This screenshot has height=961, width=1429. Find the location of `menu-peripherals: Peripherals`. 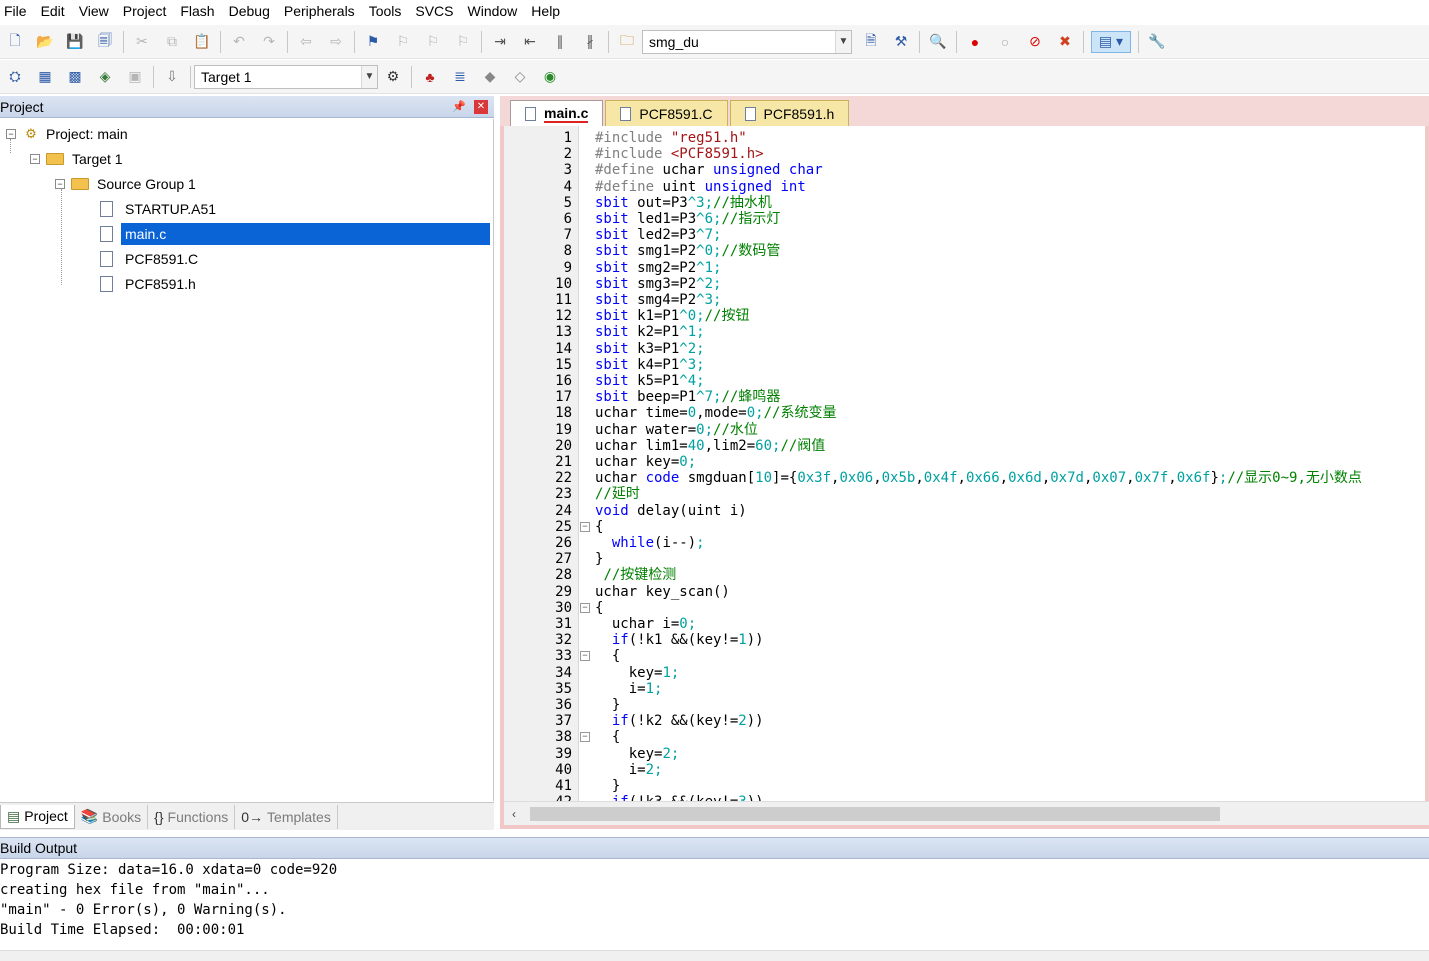

menu-peripherals: Peripherals is located at coordinates (320, 11).